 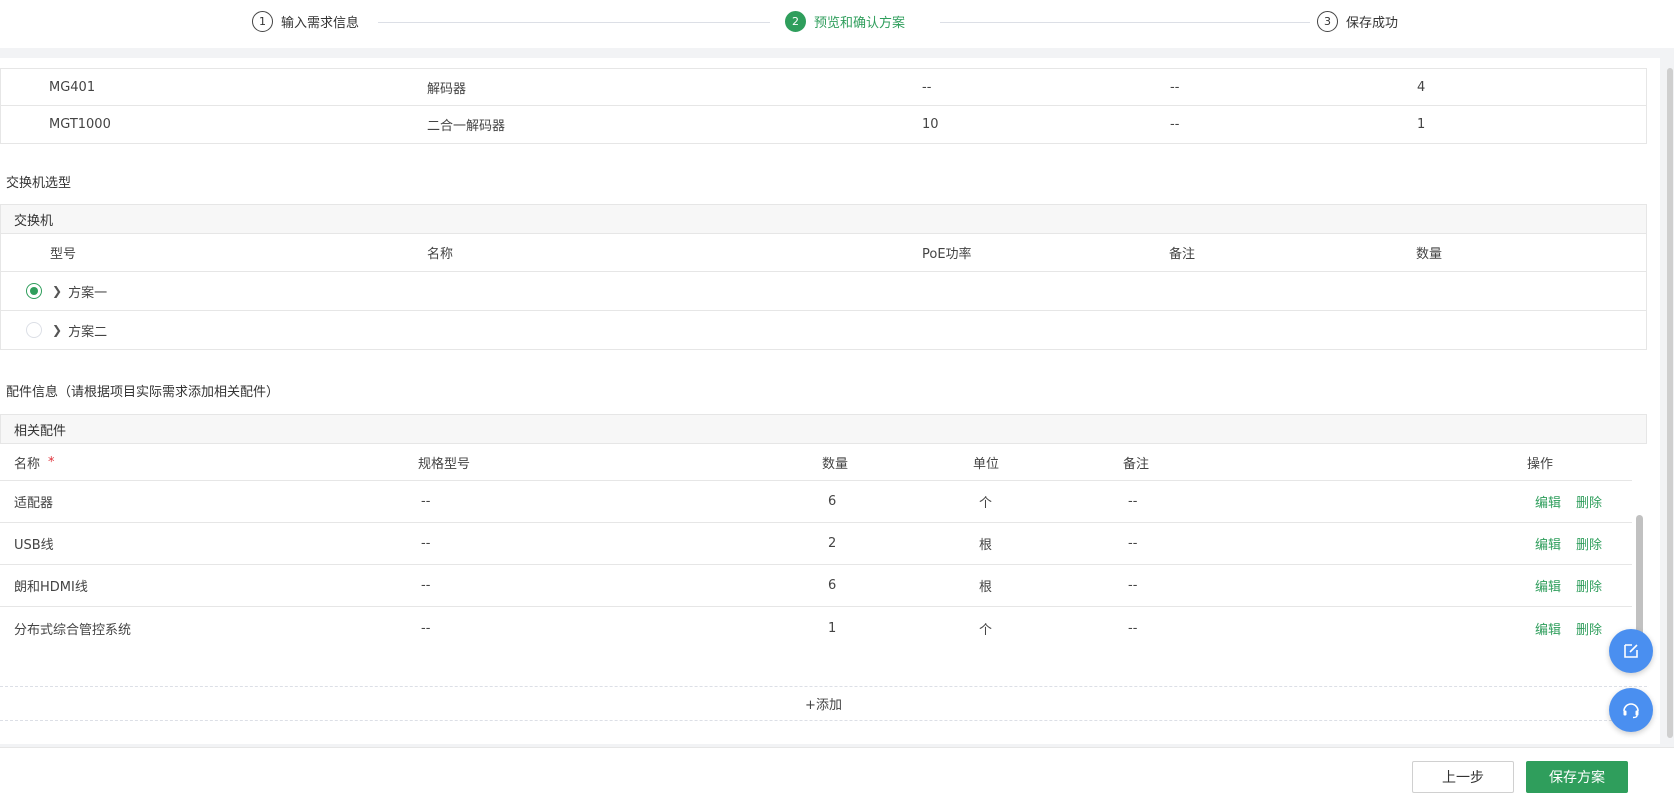 What do you see at coordinates (823, 330) in the screenshot?
I see `switch-option-row: ❯ 方案二` at bounding box center [823, 330].